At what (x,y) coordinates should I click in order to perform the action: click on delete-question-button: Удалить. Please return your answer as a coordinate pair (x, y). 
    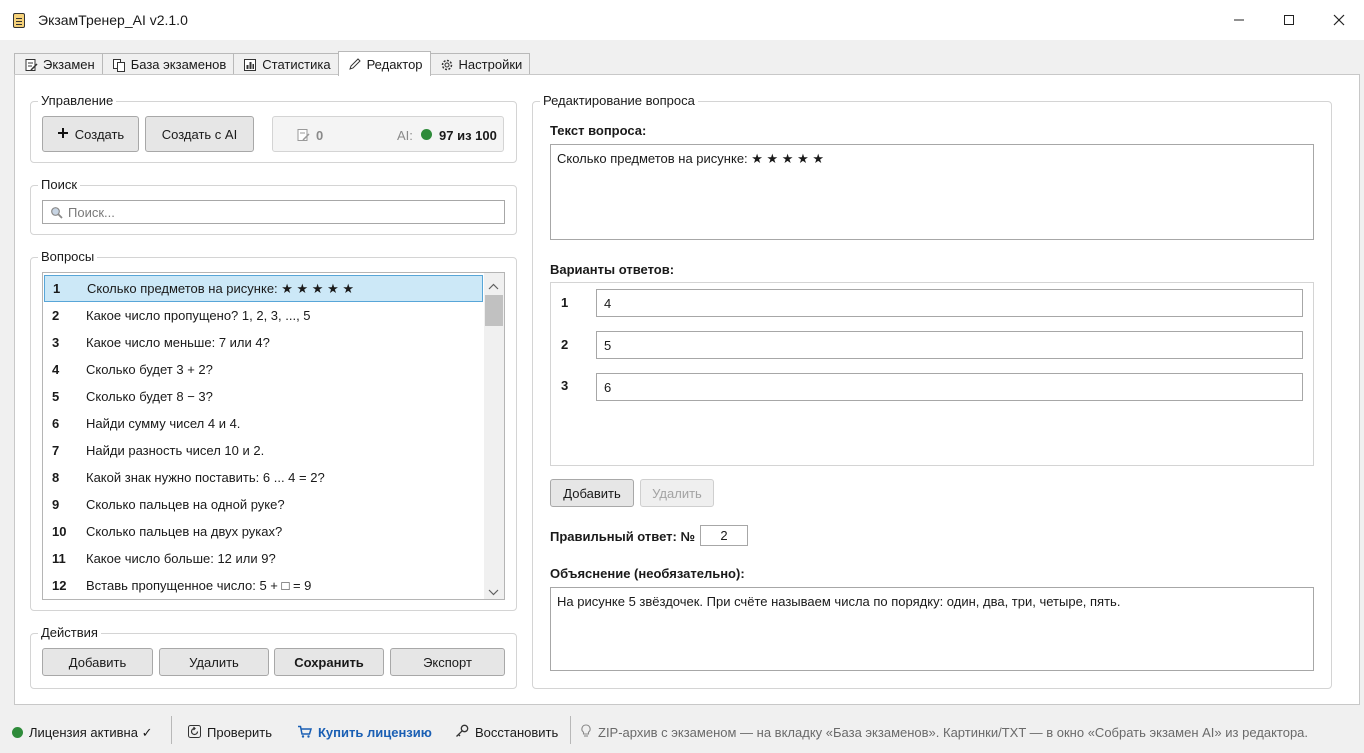
    Looking at the image, I should click on (214, 662).